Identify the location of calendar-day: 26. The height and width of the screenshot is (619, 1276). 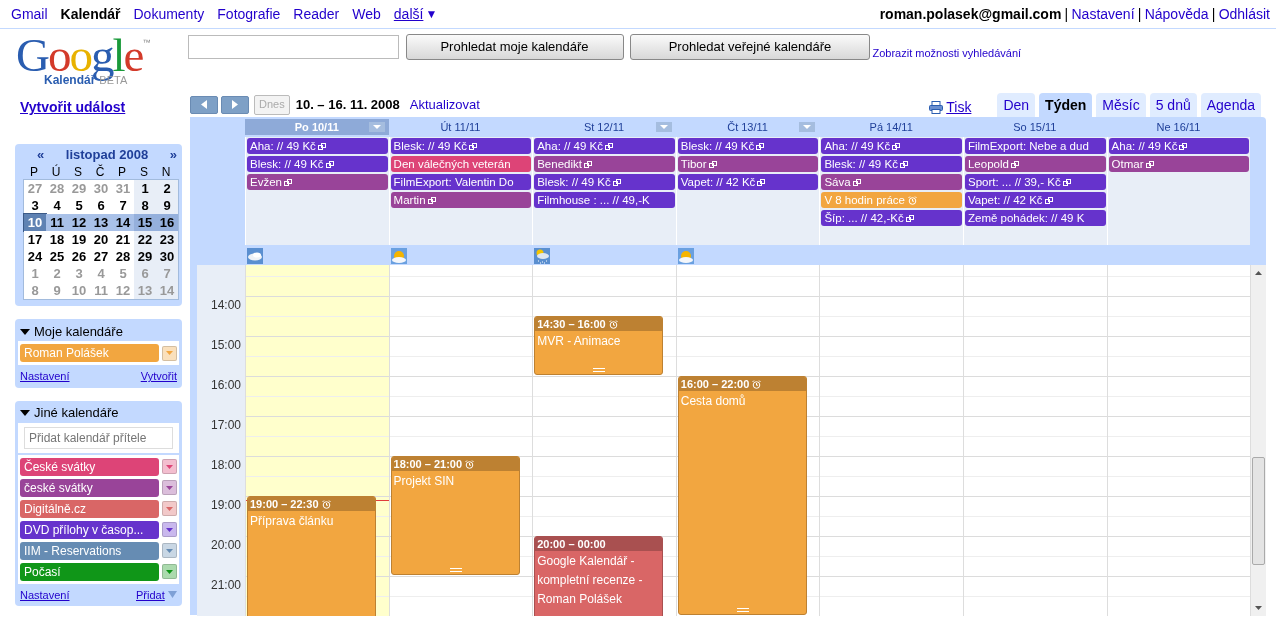
(79, 256).